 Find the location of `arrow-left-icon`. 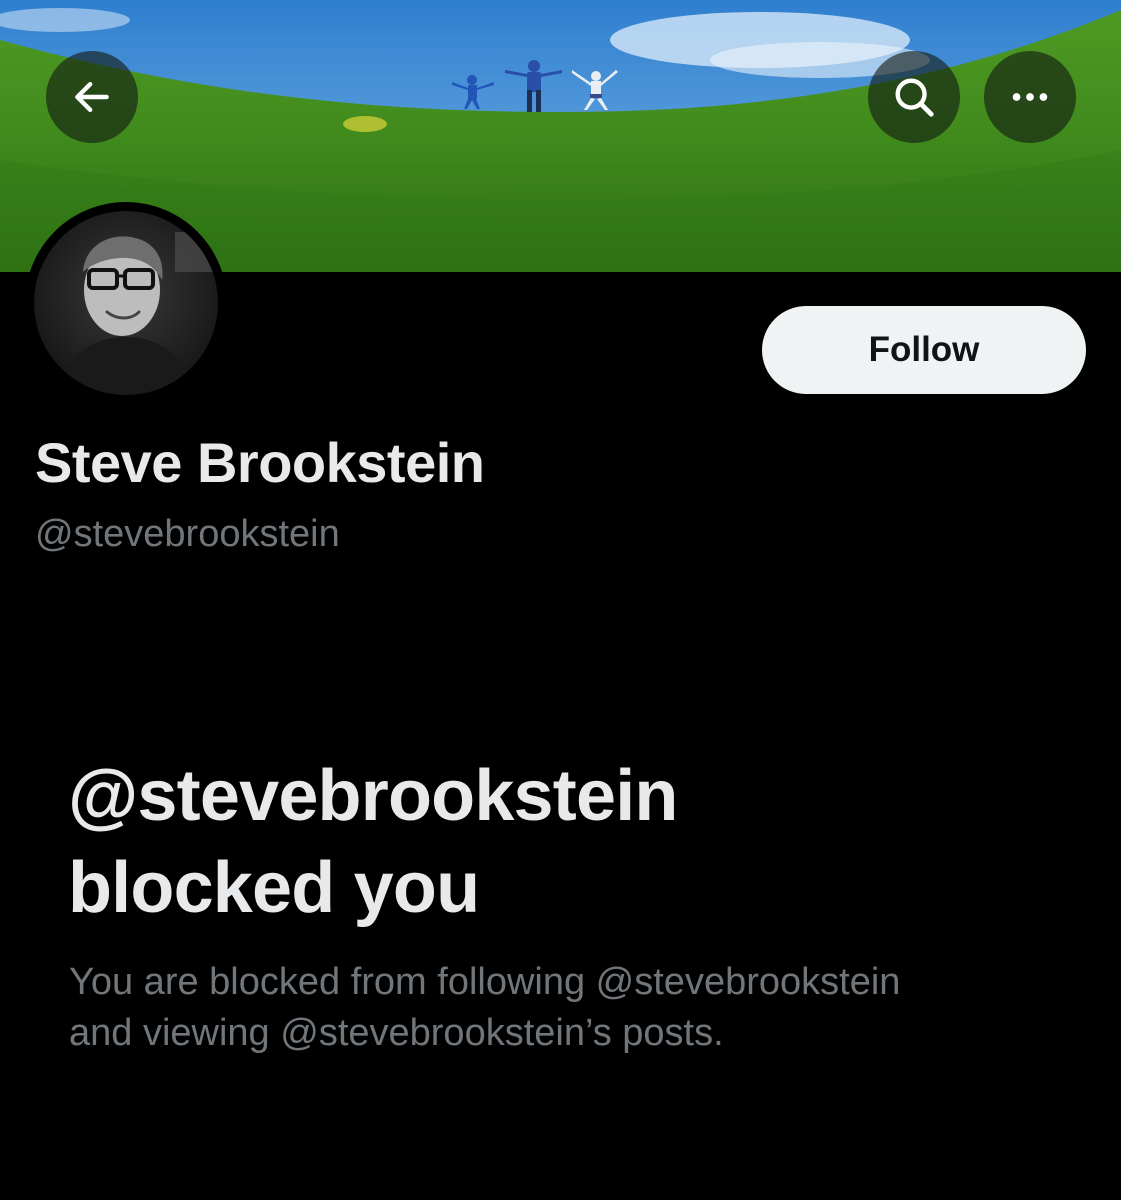

arrow-left-icon is located at coordinates (92, 97).